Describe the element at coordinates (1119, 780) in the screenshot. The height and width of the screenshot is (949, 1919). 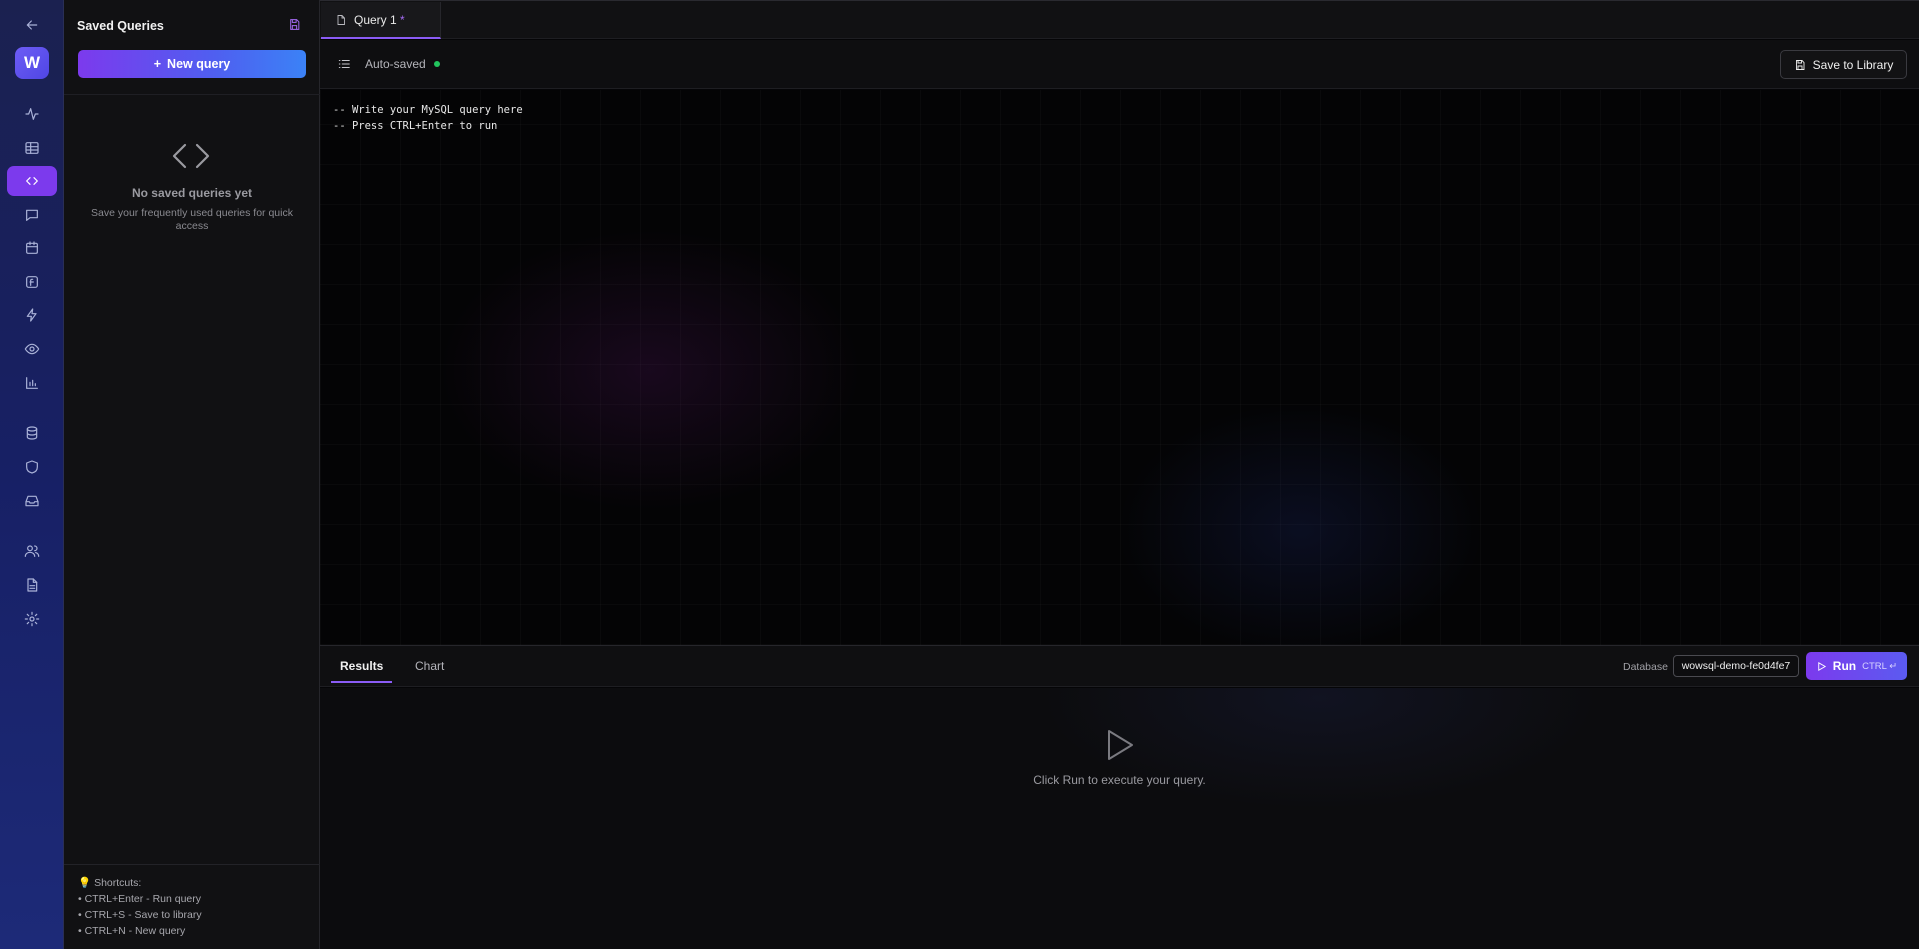
I see `run-hint-text: Click Run to execute your query.` at that location.